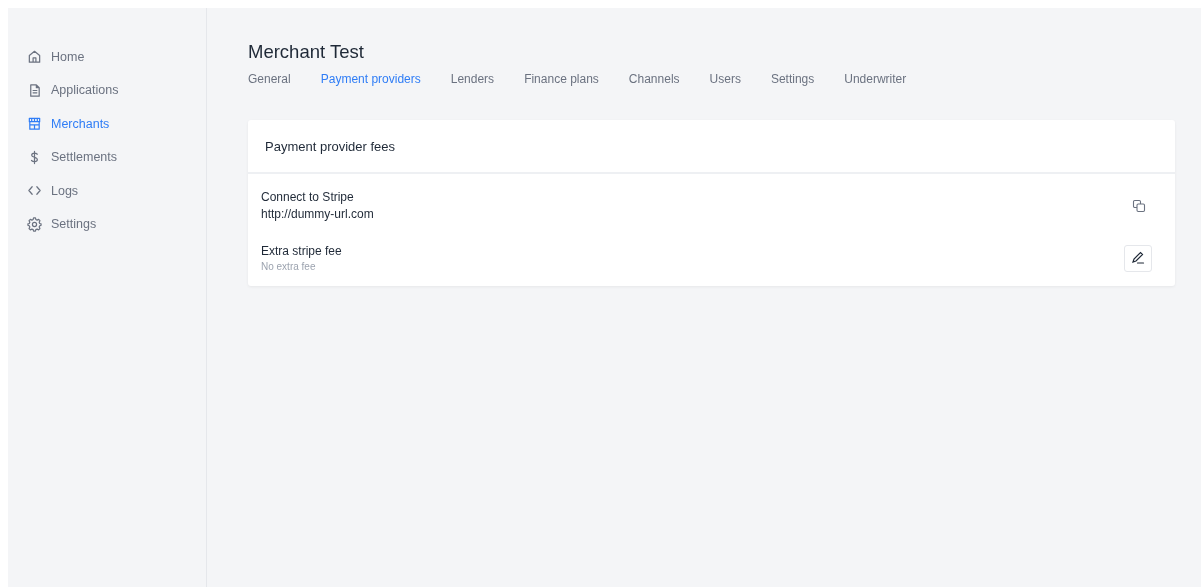 The height and width of the screenshot is (587, 1201). I want to click on card-title: Payment provider fees, so click(330, 146).